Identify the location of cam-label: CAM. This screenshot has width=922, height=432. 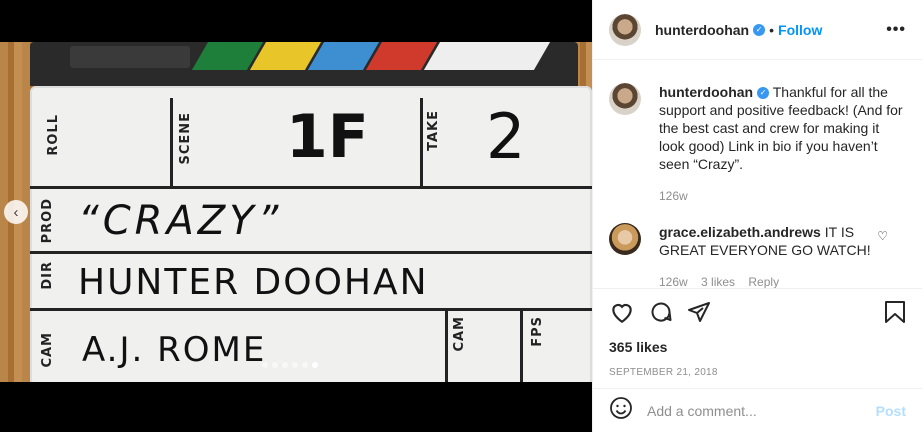
(47, 350).